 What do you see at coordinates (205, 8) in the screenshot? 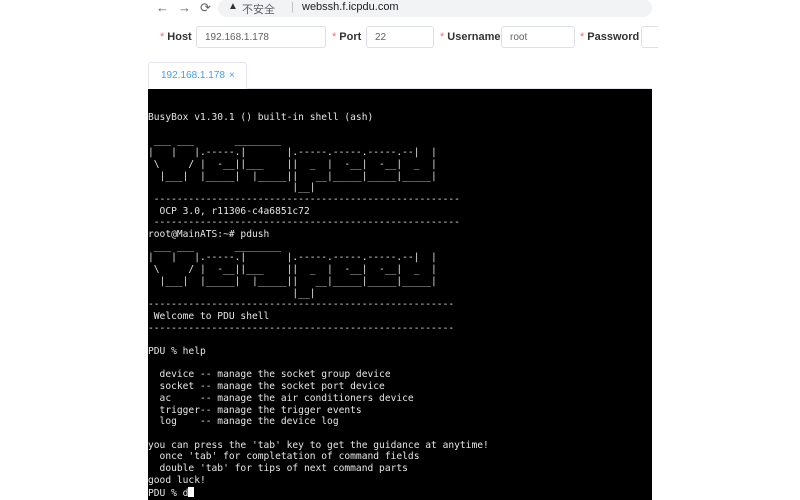
I see `reload-icon: ⟳` at bounding box center [205, 8].